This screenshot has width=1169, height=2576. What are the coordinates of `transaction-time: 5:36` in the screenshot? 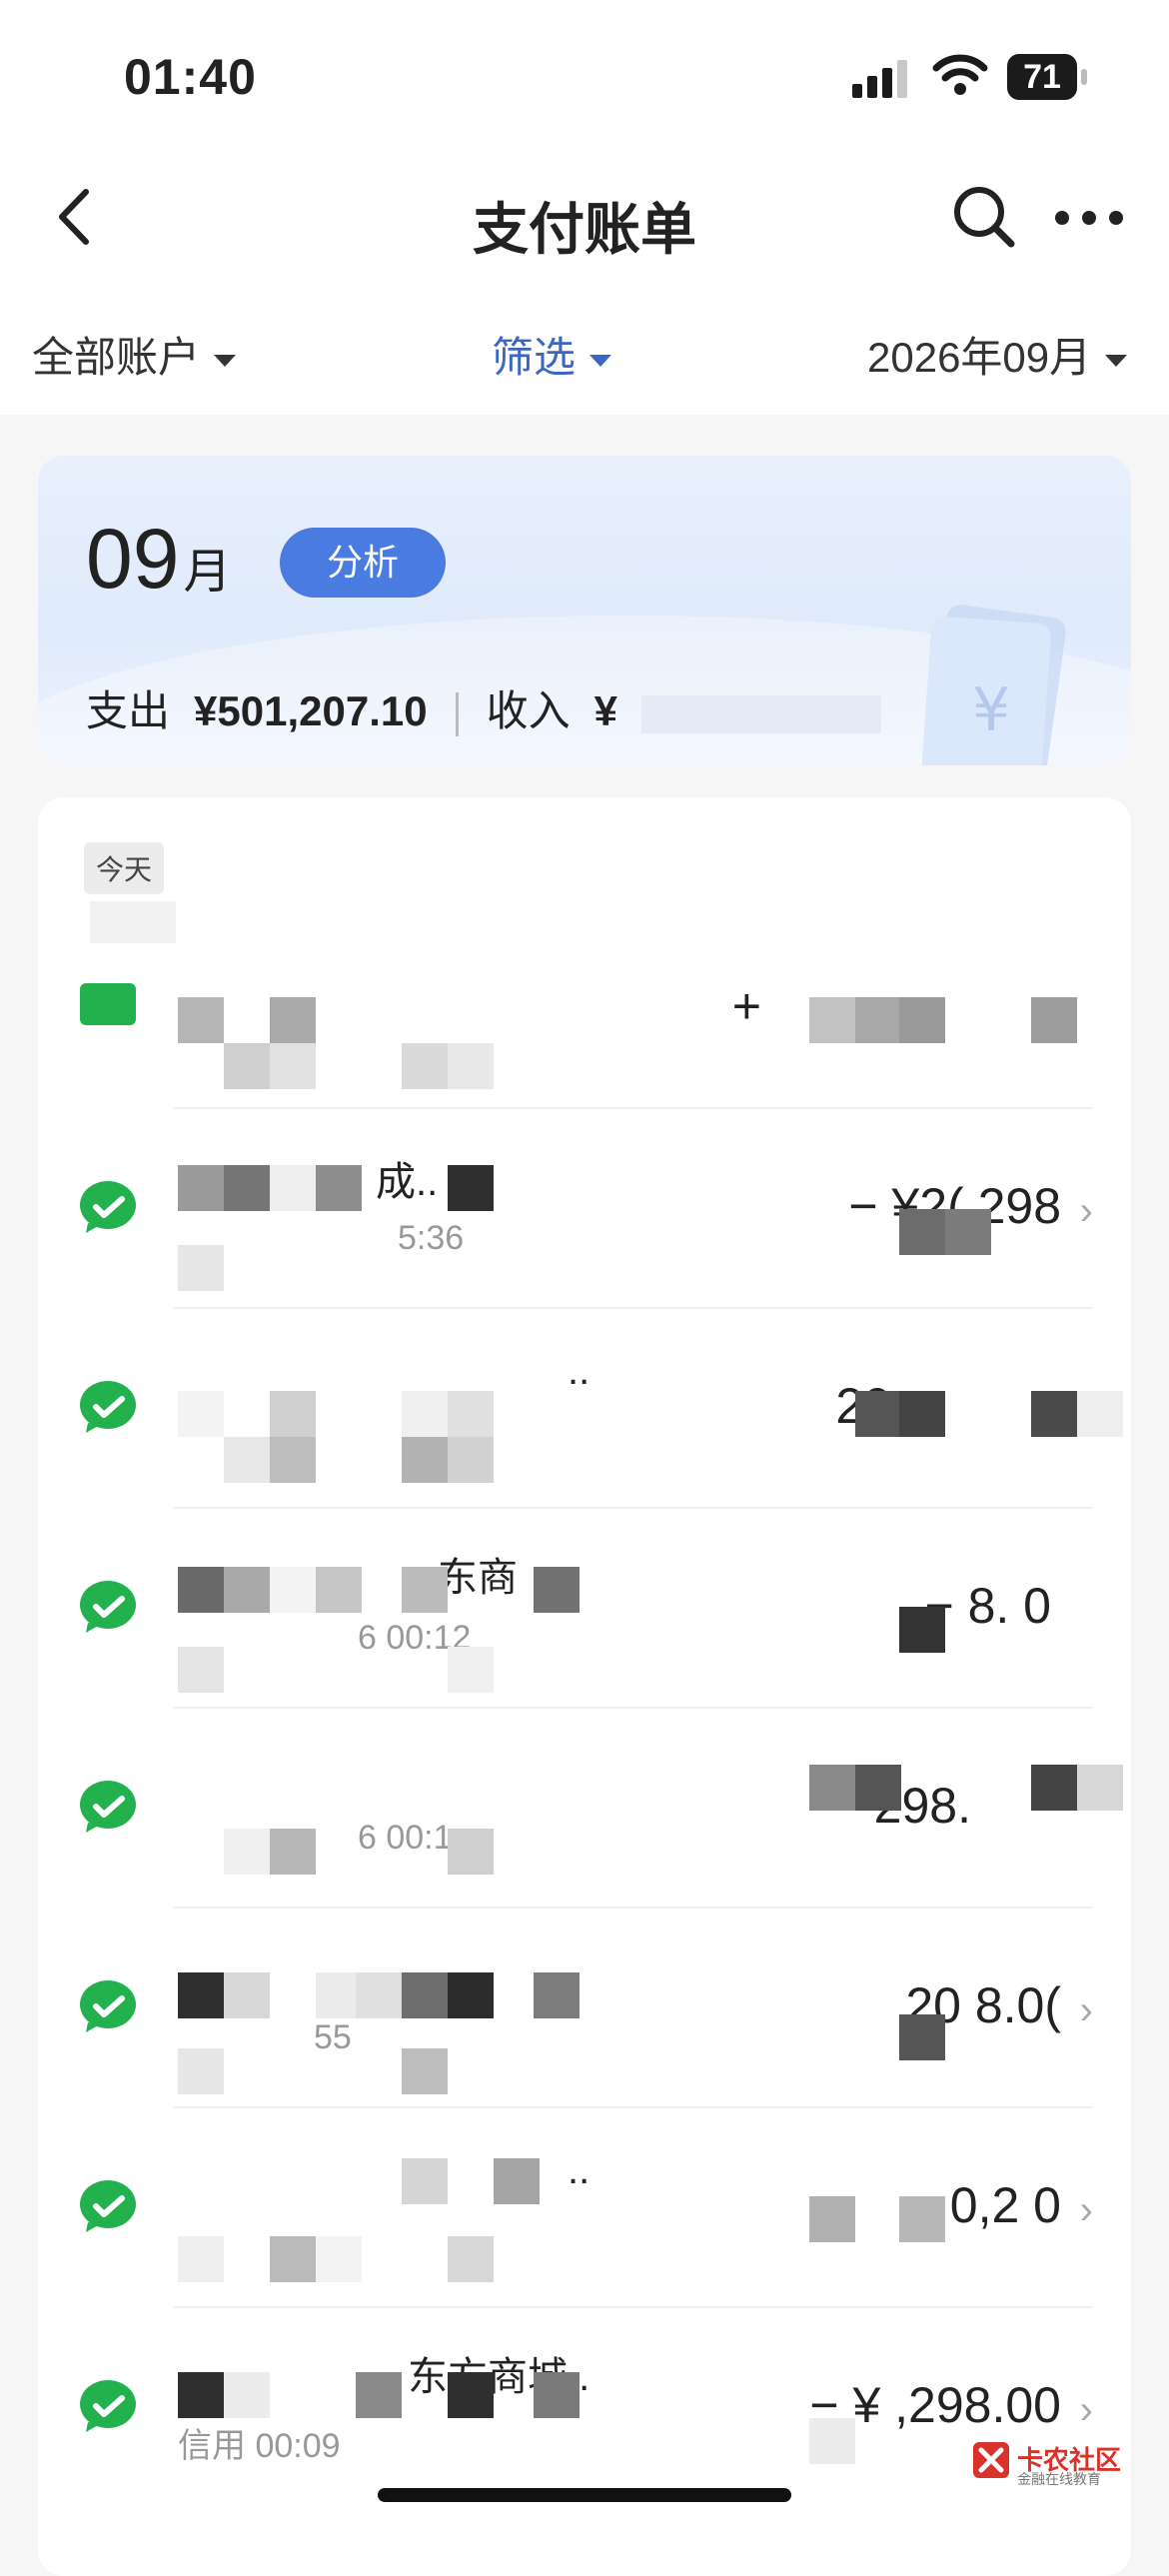 It's located at (431, 1238).